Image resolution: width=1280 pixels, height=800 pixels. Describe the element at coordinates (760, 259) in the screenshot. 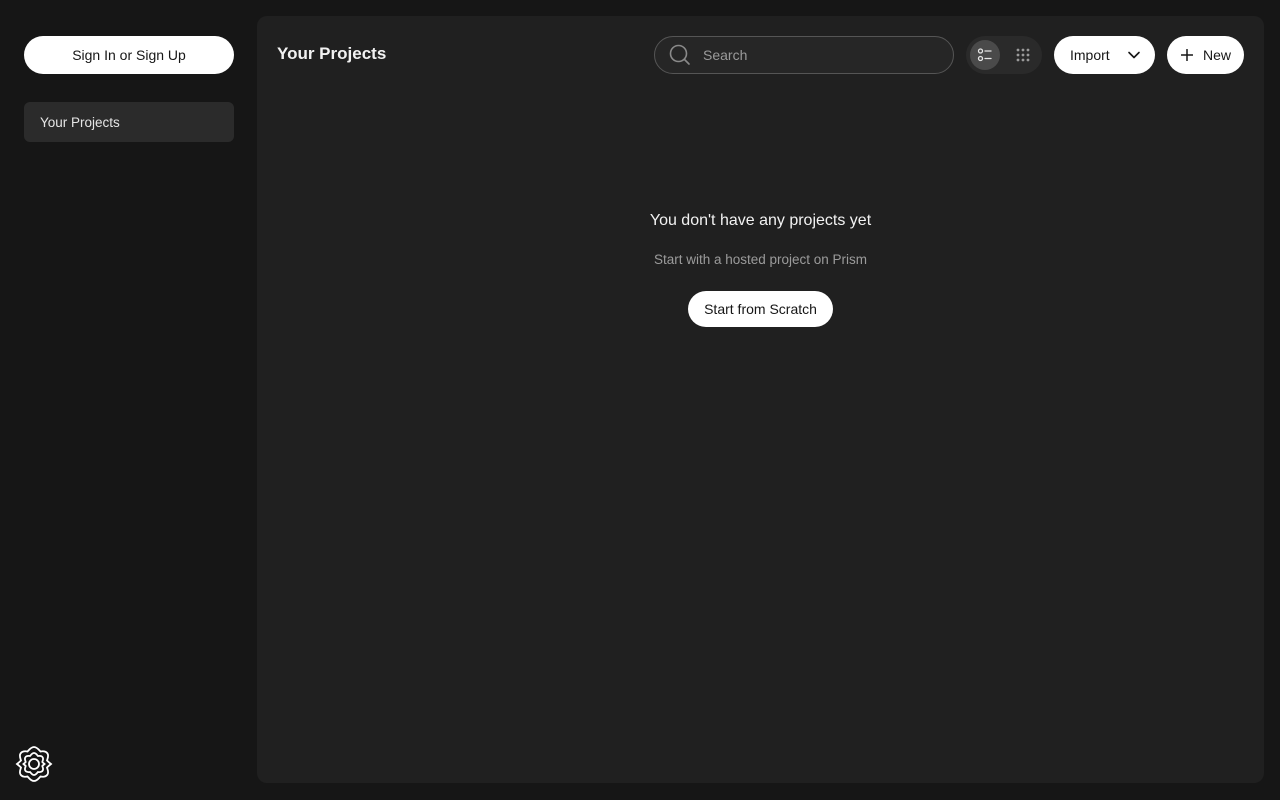

I see `empty-state-subtitle: Start with a hosted project on Prism` at that location.